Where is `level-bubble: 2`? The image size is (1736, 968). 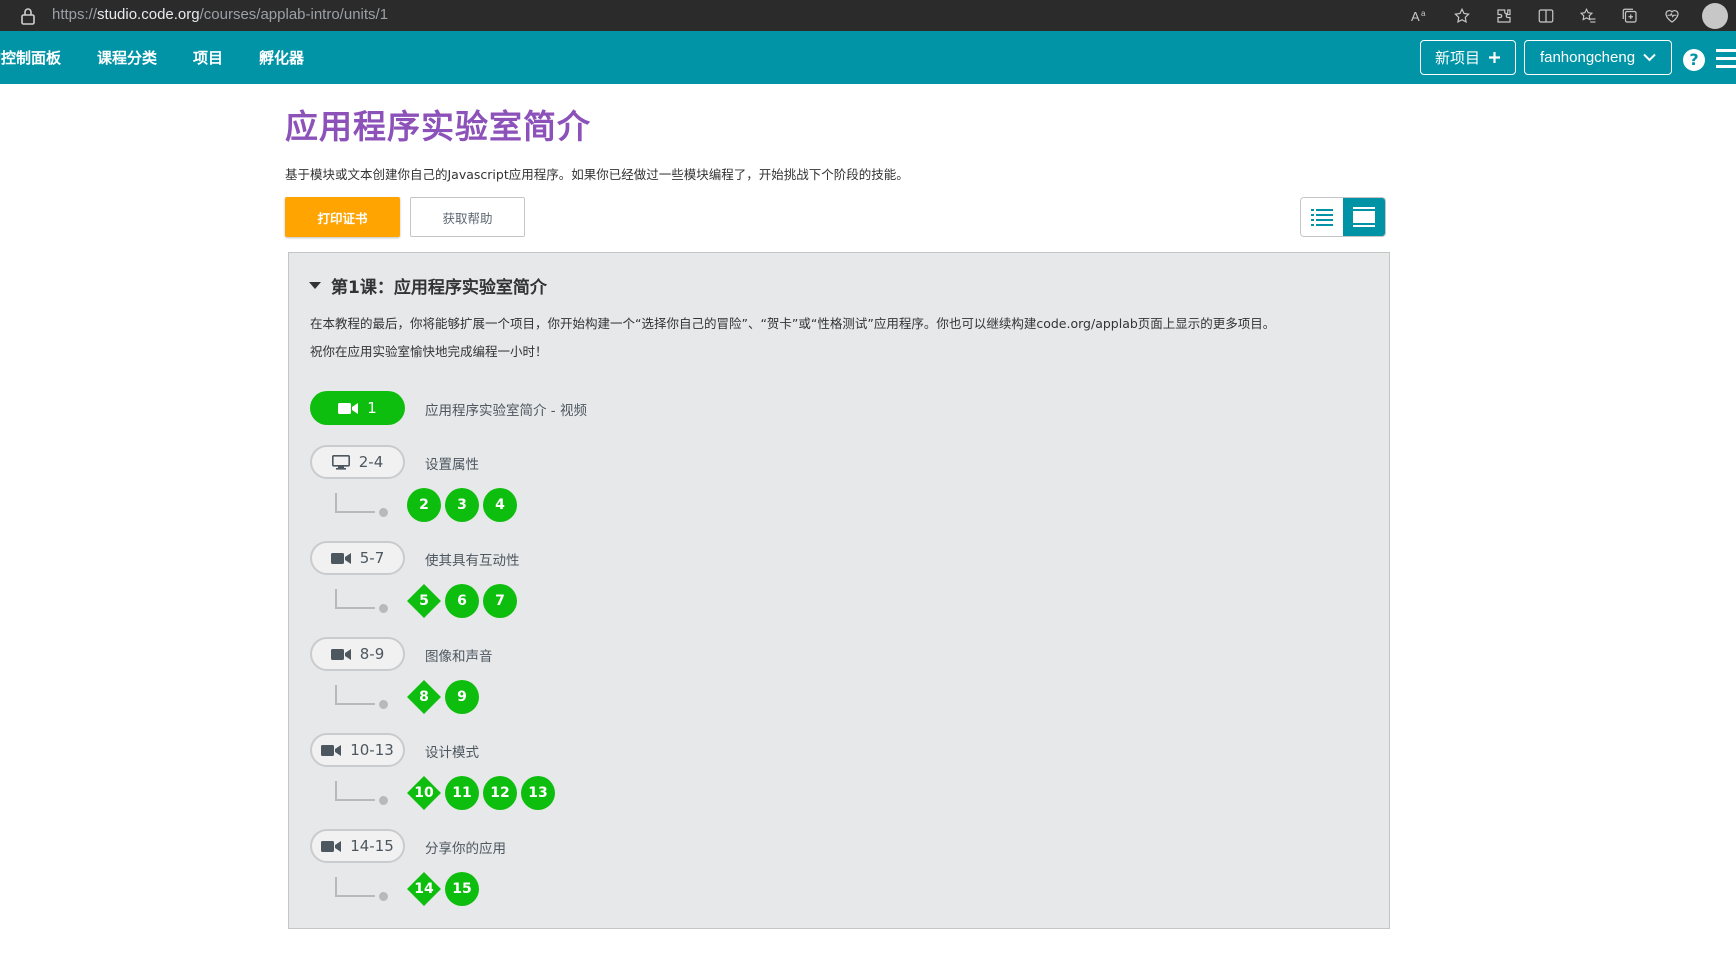
level-bubble: 2 is located at coordinates (424, 505).